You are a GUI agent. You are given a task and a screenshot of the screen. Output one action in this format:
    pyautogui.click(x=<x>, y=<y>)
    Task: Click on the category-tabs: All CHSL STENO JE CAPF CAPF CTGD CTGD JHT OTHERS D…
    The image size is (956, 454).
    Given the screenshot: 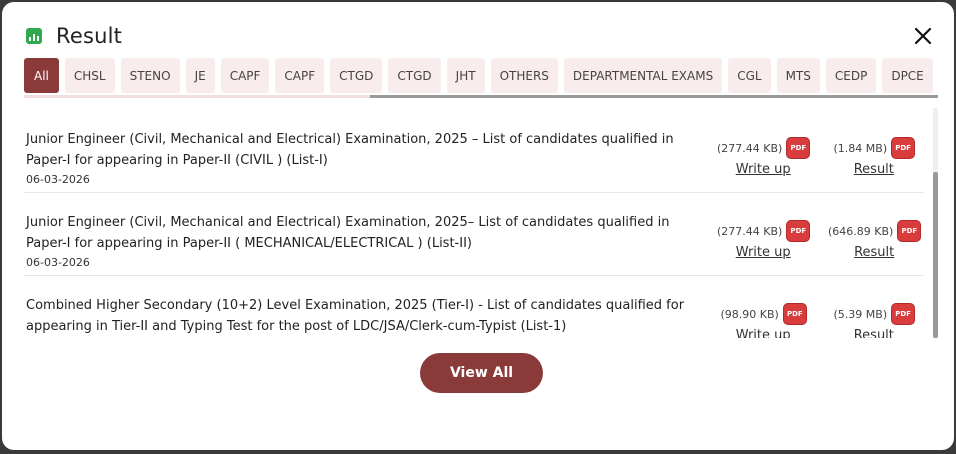 What is the action you would take?
    pyautogui.click(x=481, y=78)
    